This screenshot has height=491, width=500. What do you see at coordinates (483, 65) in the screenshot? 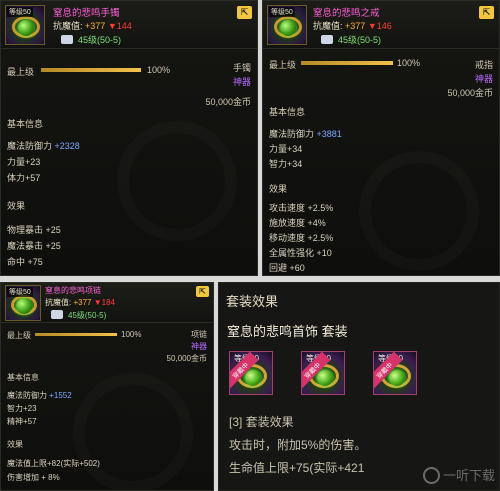
I see `slot-type: 戒指` at bounding box center [483, 65].